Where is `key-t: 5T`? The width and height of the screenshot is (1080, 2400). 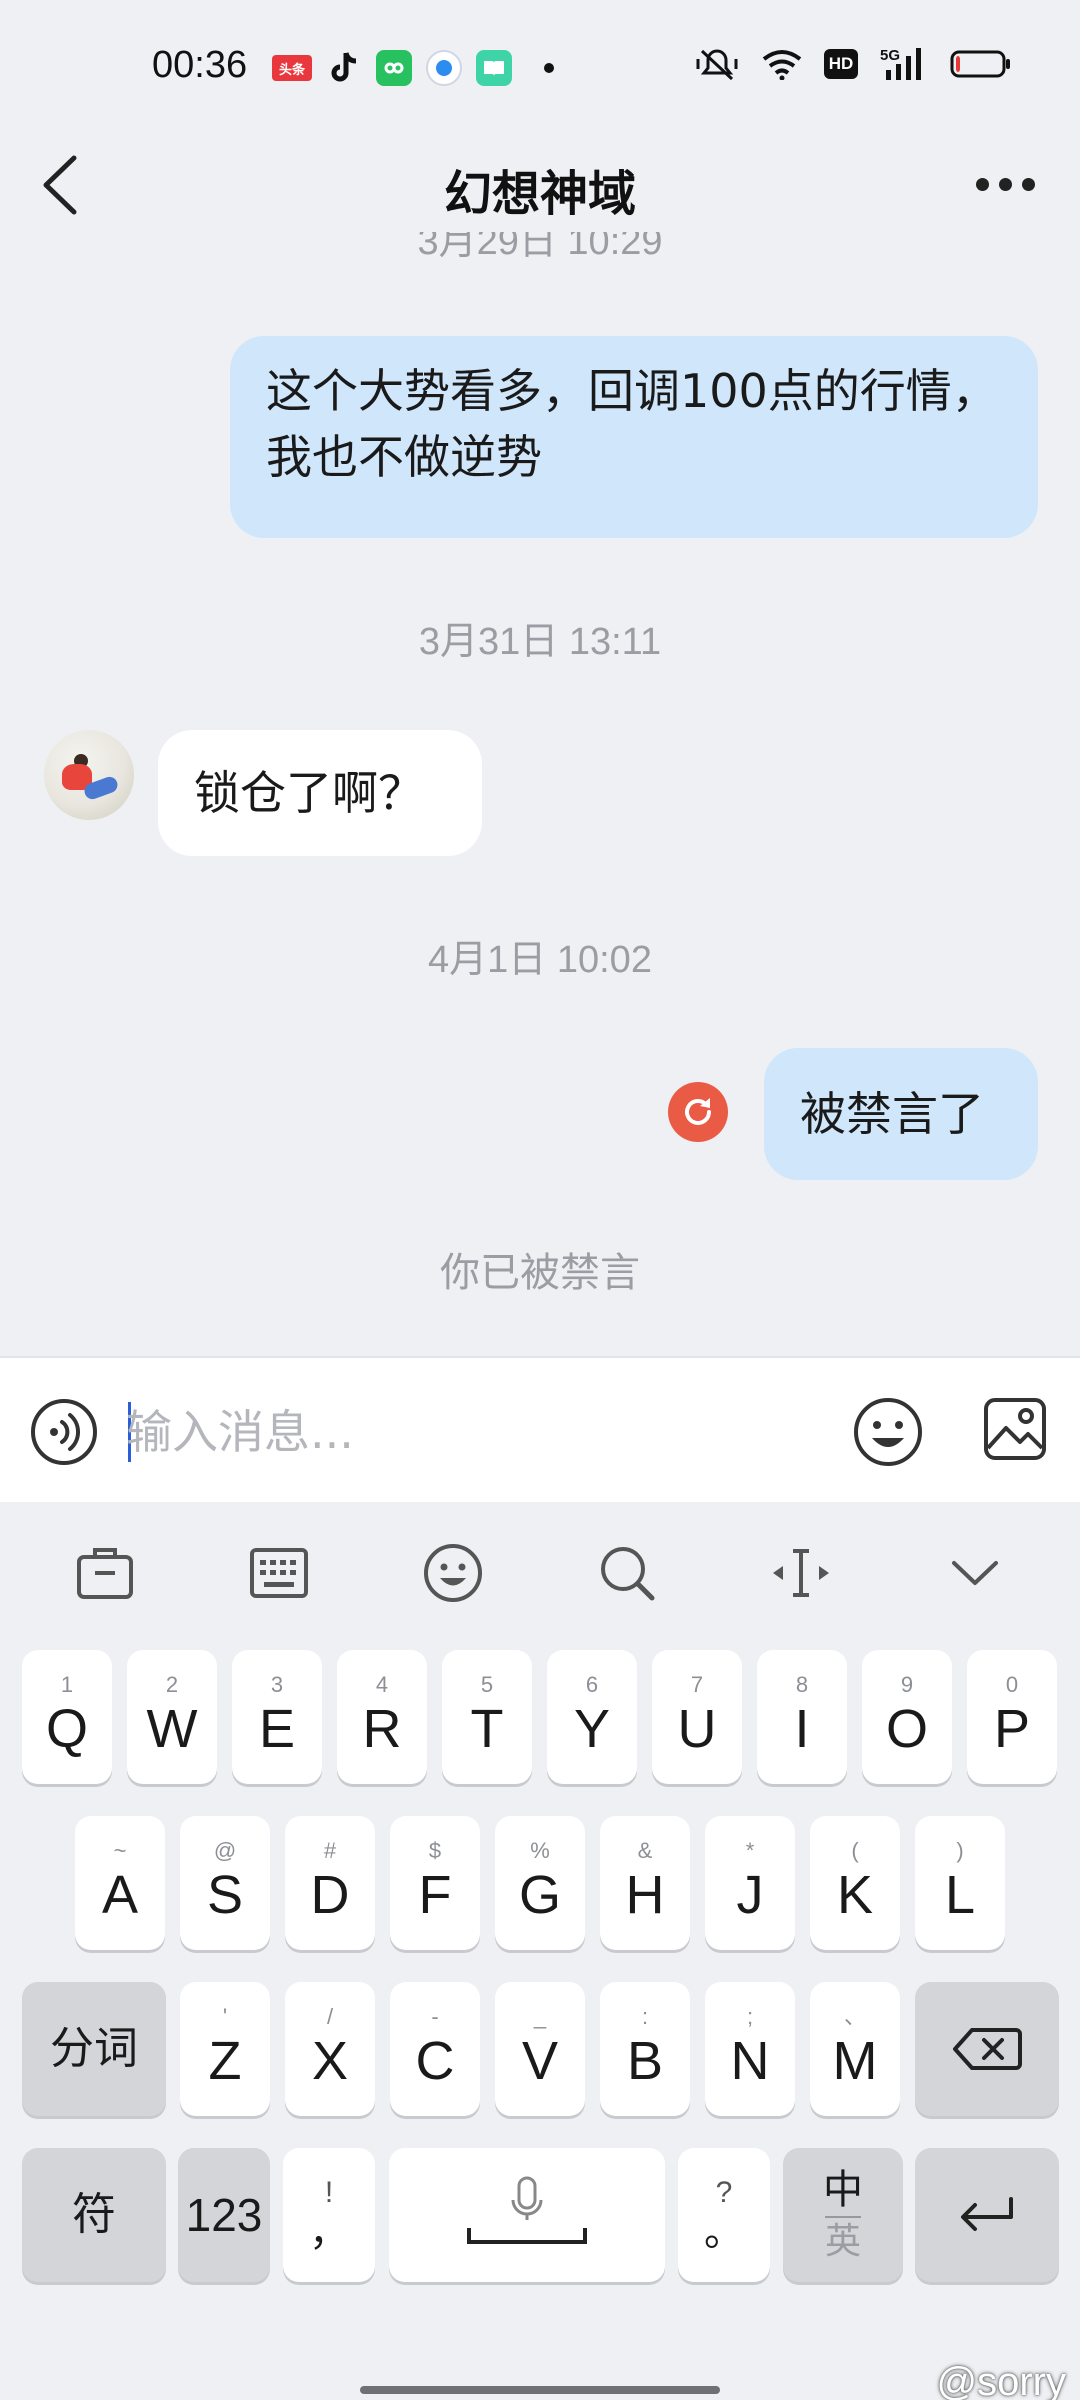
key-t: 5T is located at coordinates (487, 1717).